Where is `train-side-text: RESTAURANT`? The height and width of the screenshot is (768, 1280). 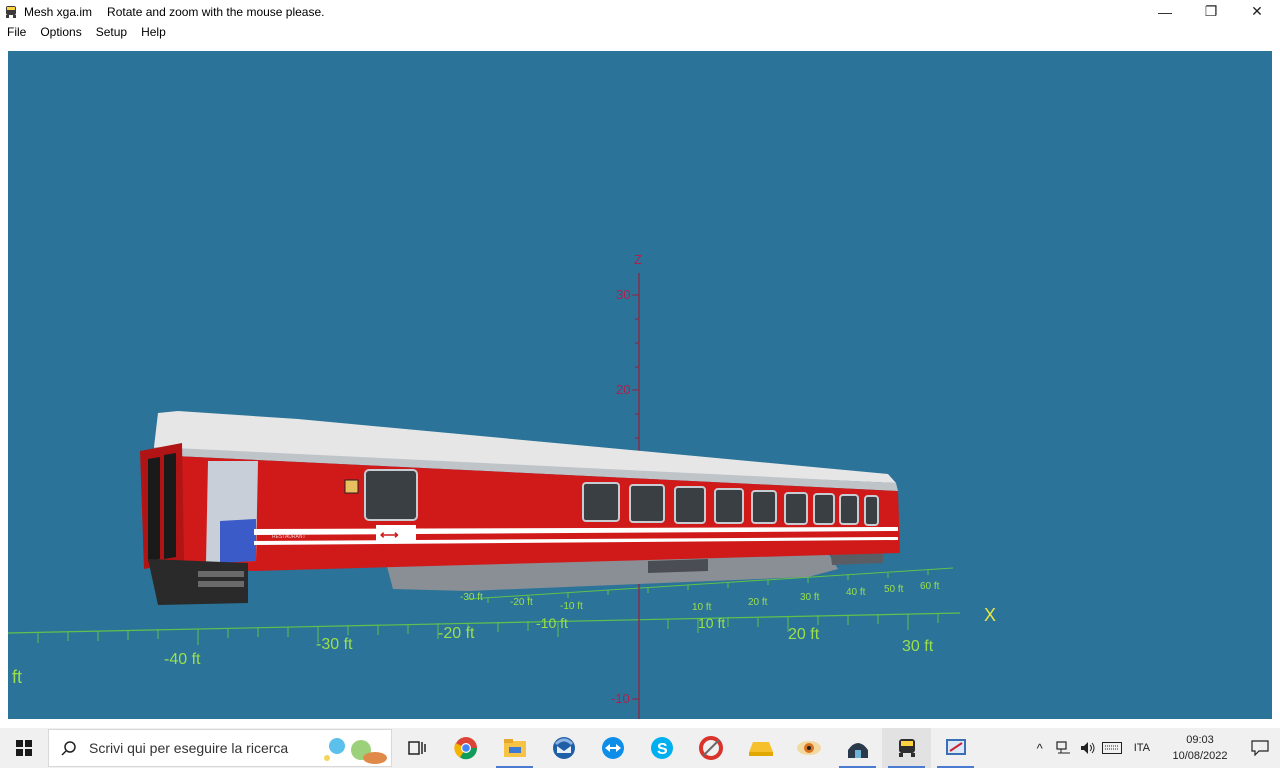 train-side-text: RESTAURANT is located at coordinates (289, 537).